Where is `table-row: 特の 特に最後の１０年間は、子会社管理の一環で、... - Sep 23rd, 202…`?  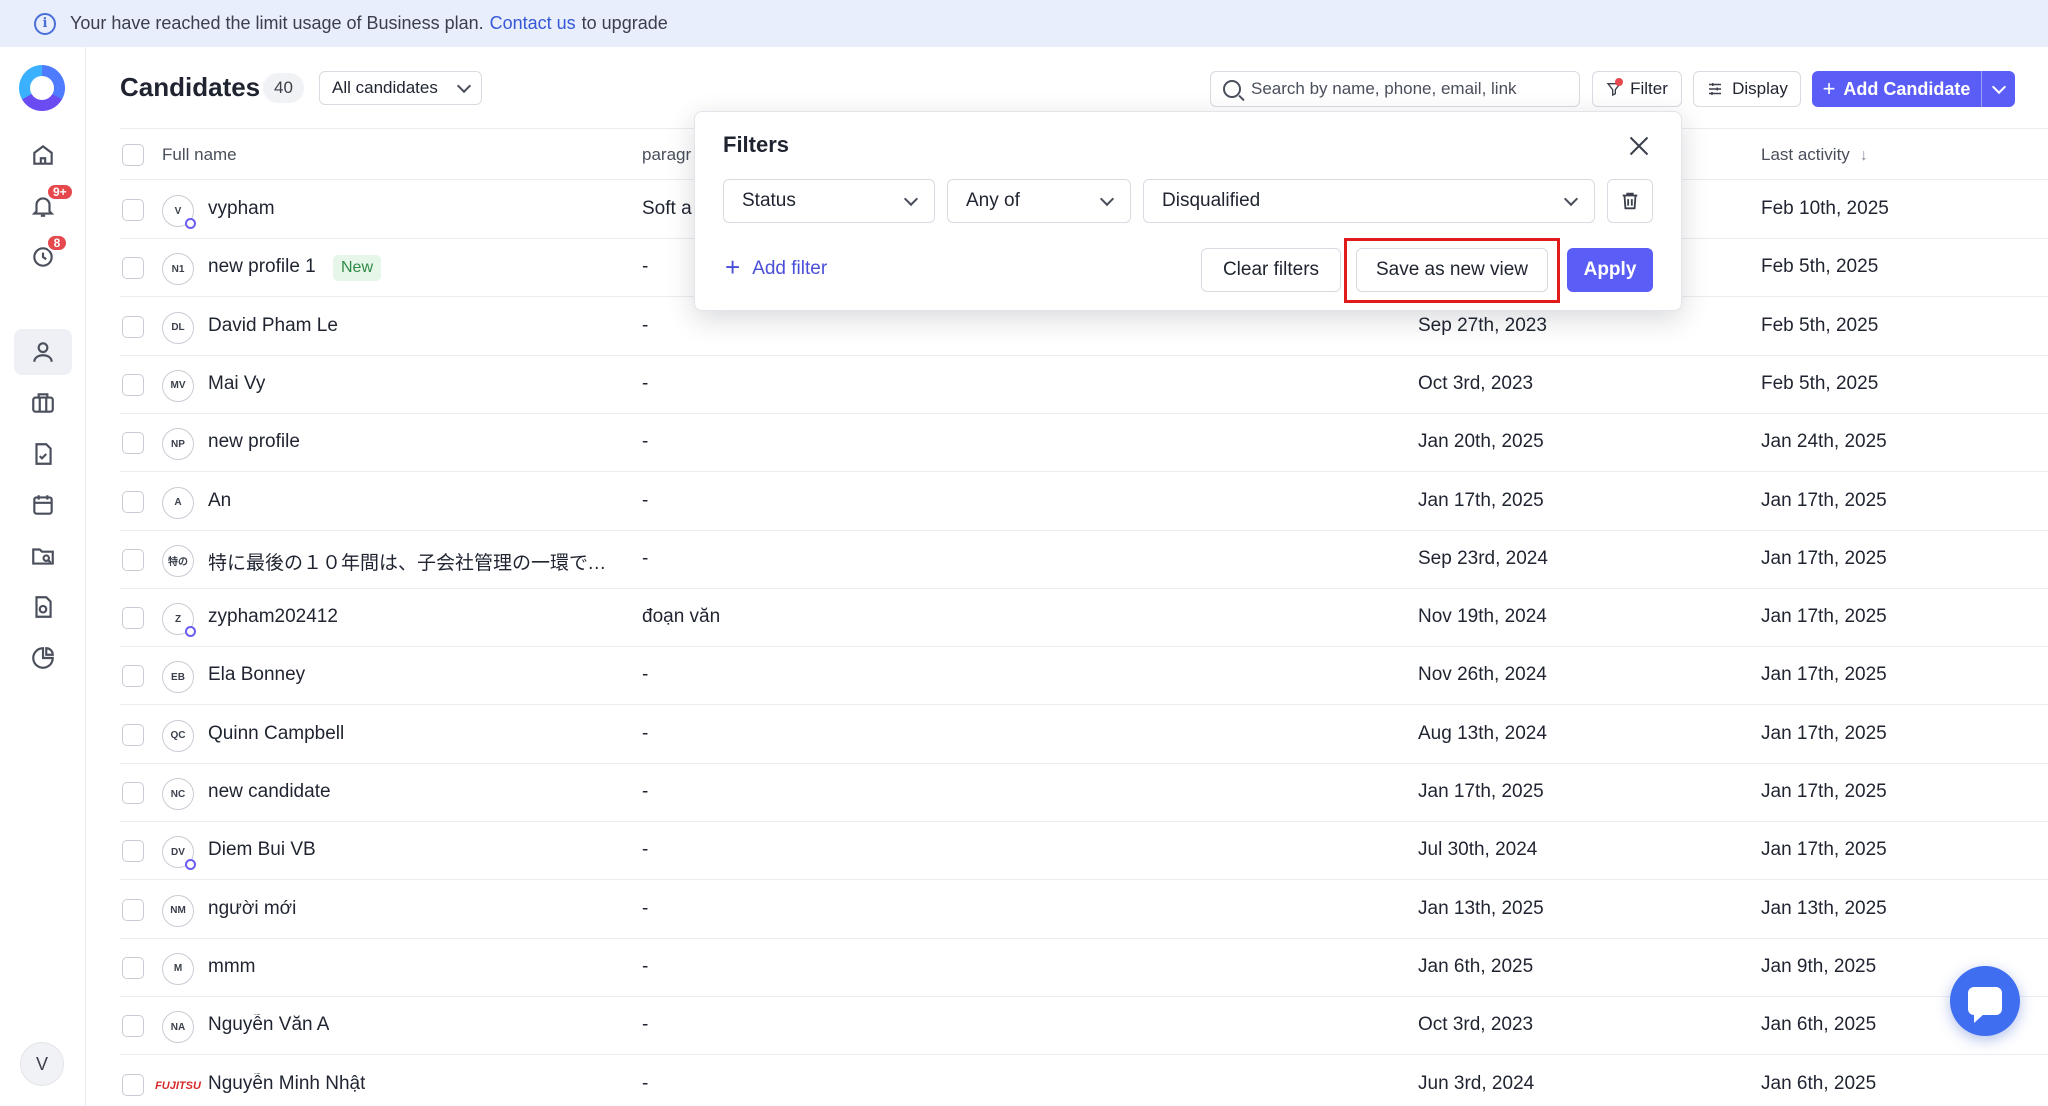
table-row: 特の 特に最後の１０年間は、子会社管理の一環で、... - Sep 23rd, 202… is located at coordinates (1084, 560).